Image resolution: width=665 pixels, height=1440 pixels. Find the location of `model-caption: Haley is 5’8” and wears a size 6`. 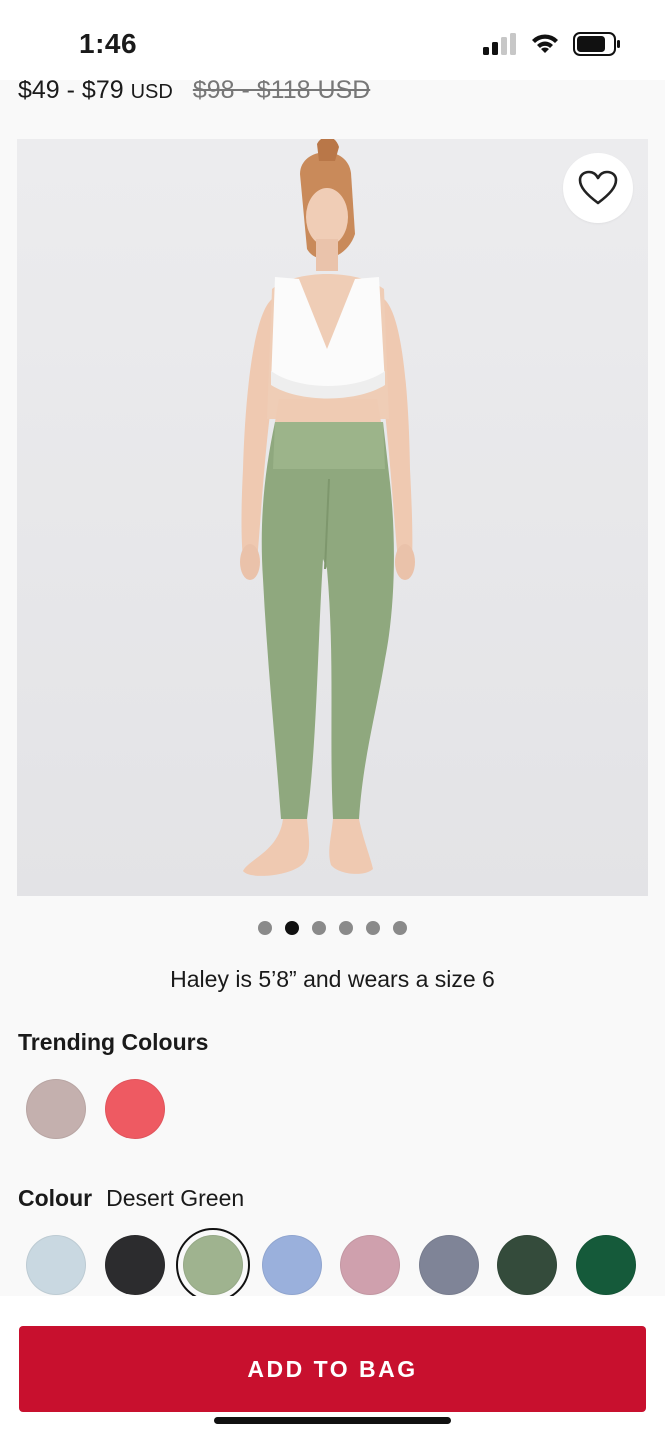

model-caption: Haley is 5’8” and wears a size 6 is located at coordinates (332, 979).